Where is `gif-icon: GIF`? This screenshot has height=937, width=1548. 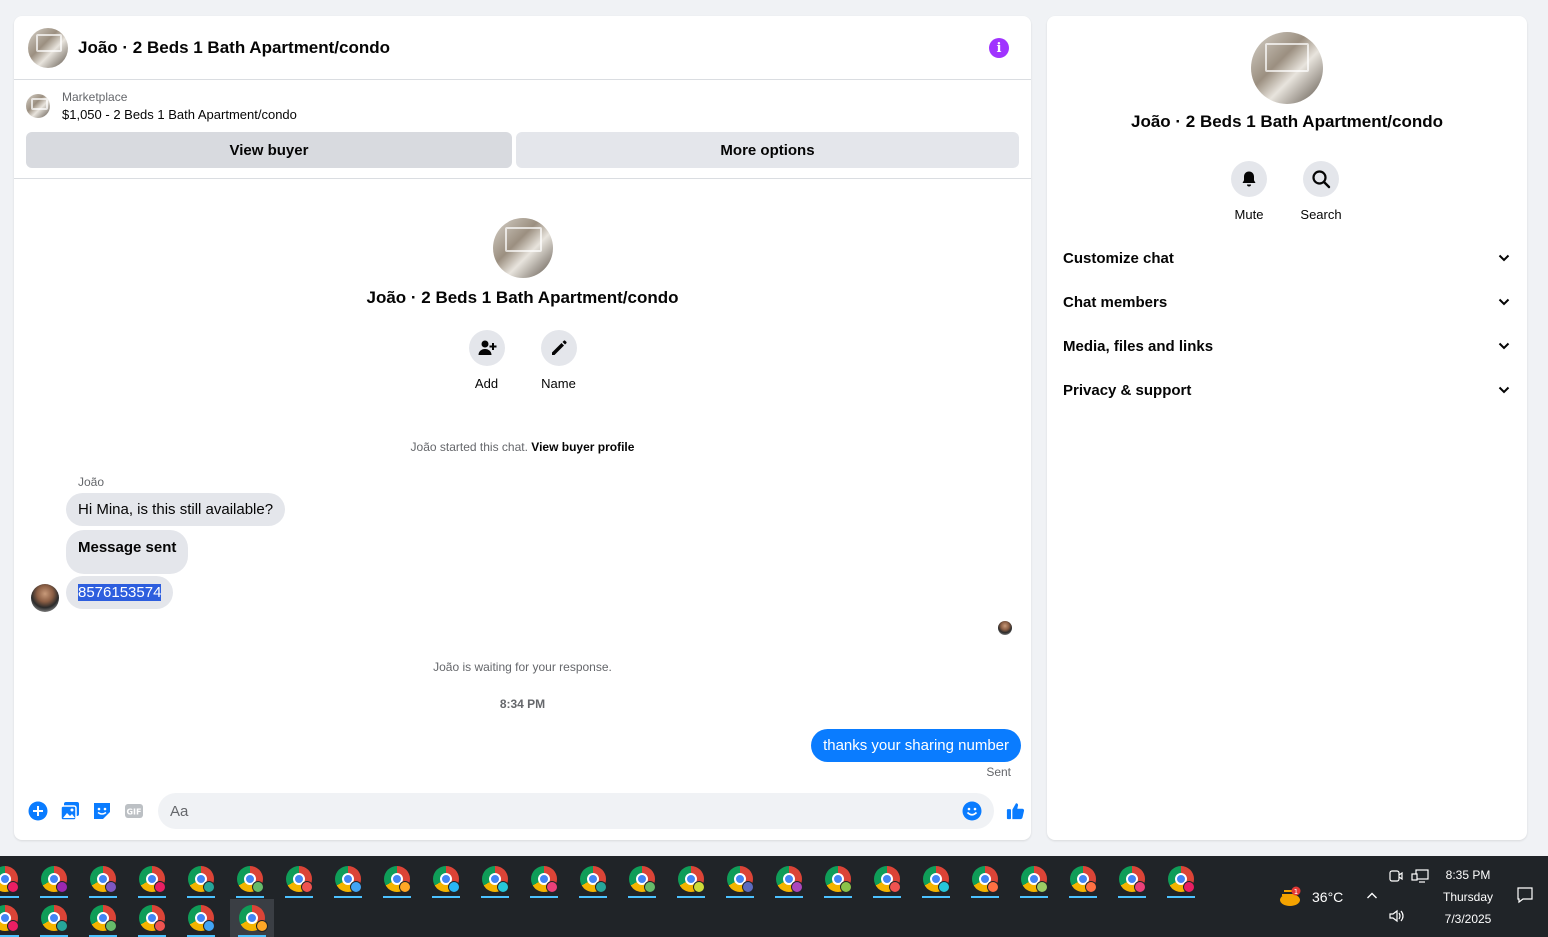
gif-icon: GIF is located at coordinates (134, 811).